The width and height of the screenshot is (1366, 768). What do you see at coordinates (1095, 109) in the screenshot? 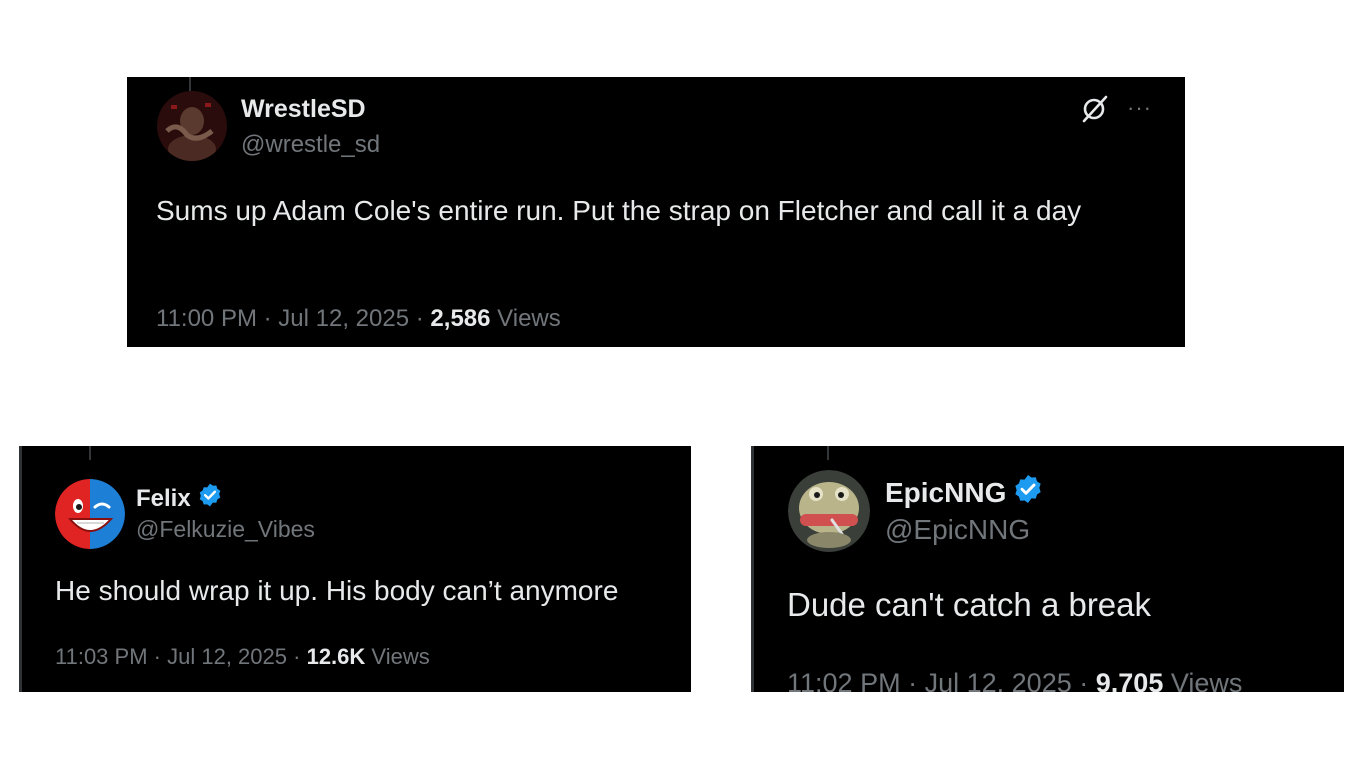
I see `grok-icon` at bounding box center [1095, 109].